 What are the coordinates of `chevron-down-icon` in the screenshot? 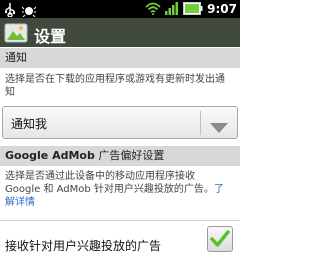 It's located at (219, 127).